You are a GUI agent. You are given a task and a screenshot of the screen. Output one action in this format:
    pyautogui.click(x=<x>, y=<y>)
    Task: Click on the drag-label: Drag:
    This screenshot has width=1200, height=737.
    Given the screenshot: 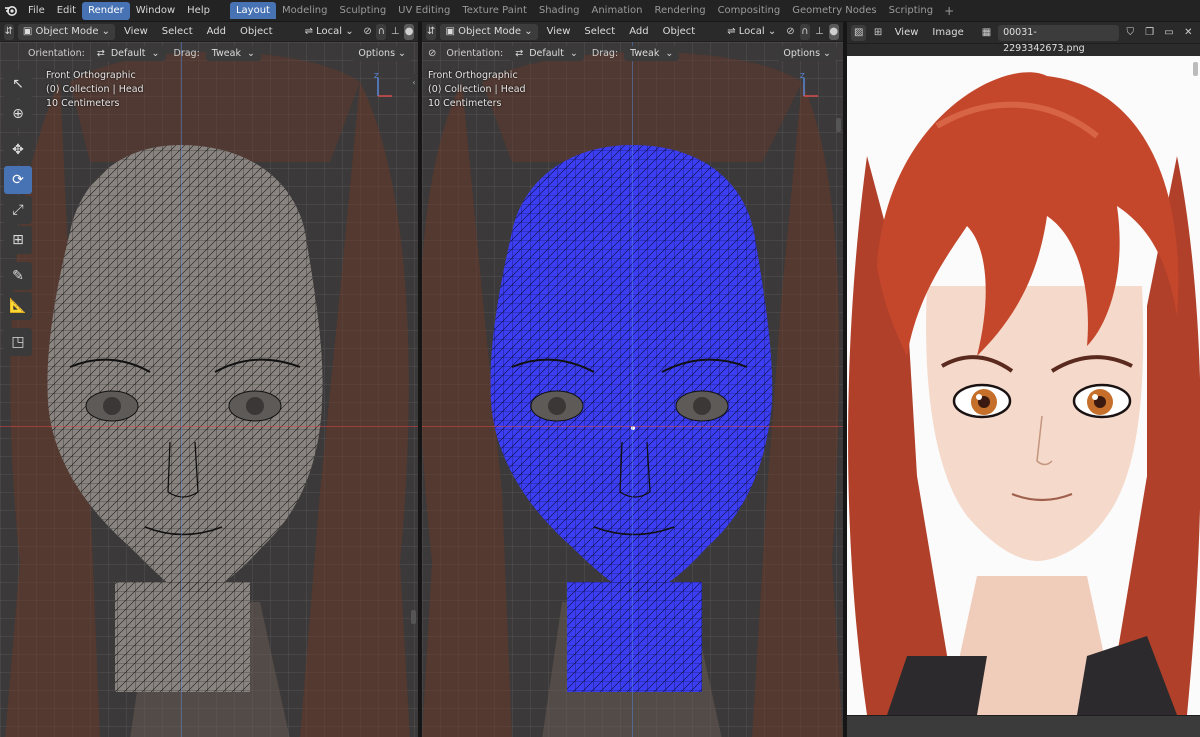 What is the action you would take?
    pyautogui.click(x=605, y=53)
    